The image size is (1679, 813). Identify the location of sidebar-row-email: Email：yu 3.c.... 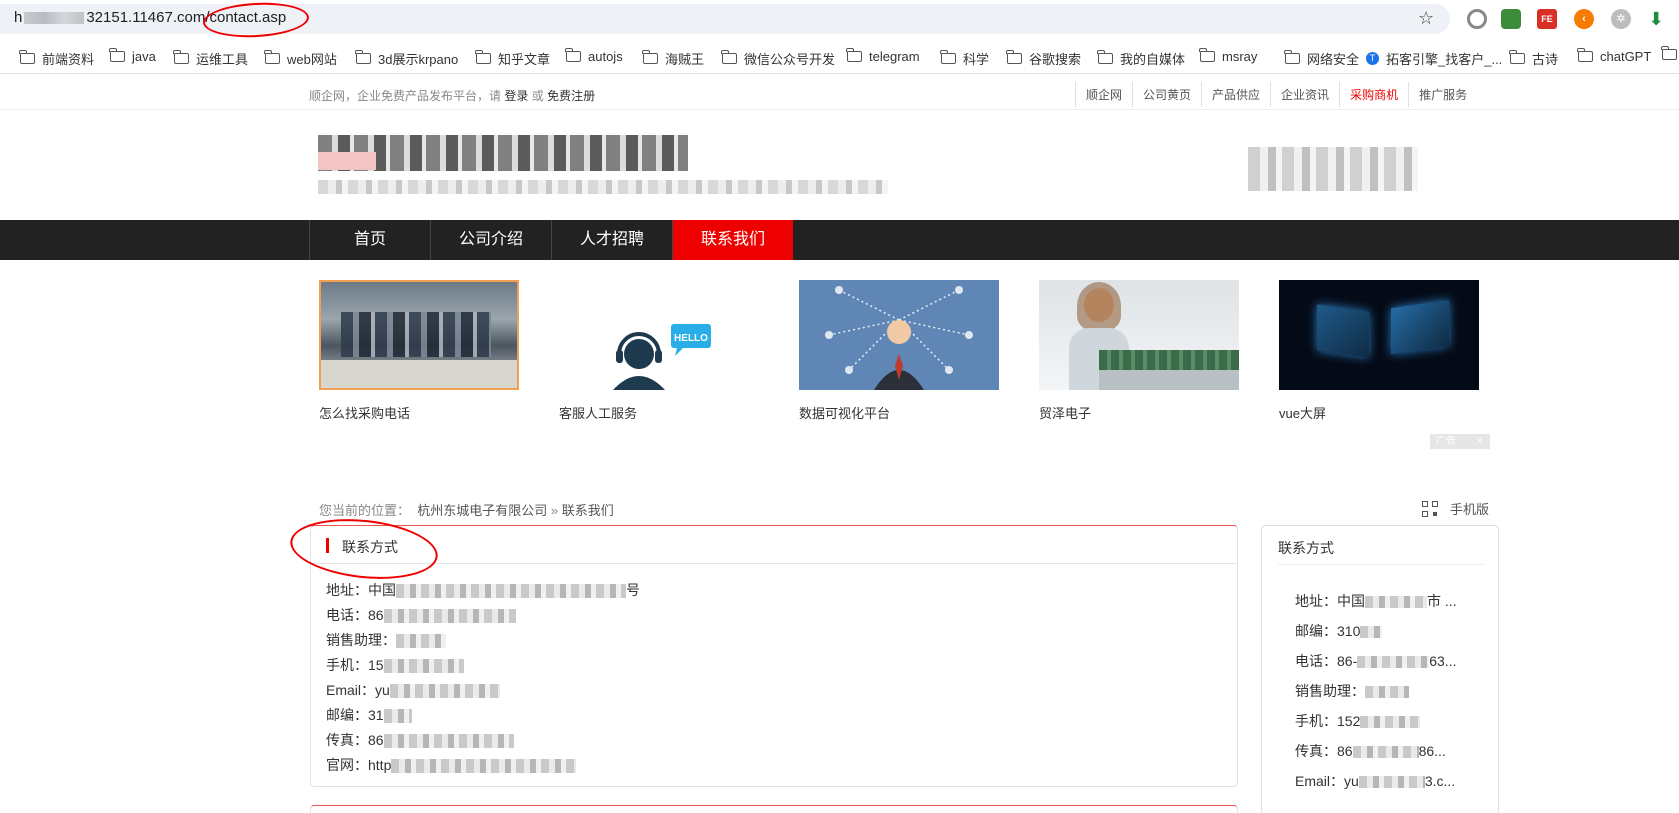
(1375, 781).